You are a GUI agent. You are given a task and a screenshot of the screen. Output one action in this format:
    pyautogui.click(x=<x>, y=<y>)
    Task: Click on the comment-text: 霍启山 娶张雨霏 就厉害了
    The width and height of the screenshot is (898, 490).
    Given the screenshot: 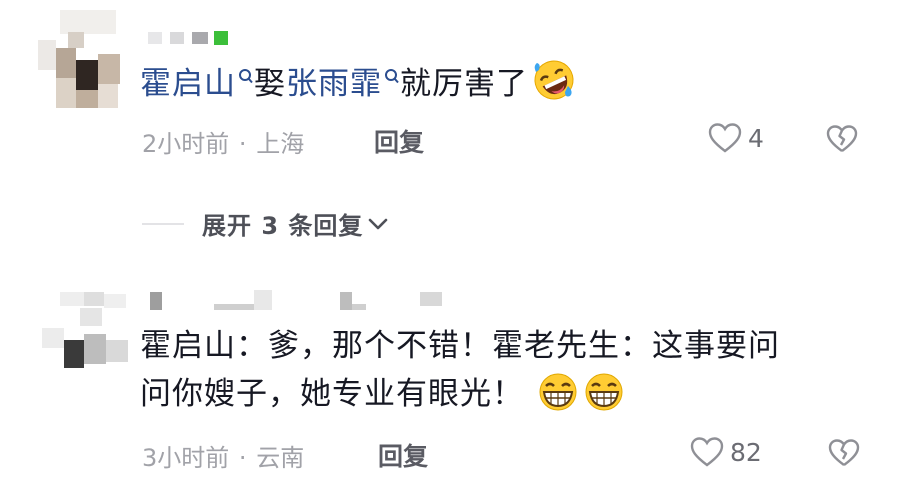 What is the action you would take?
    pyautogui.click(x=358, y=83)
    